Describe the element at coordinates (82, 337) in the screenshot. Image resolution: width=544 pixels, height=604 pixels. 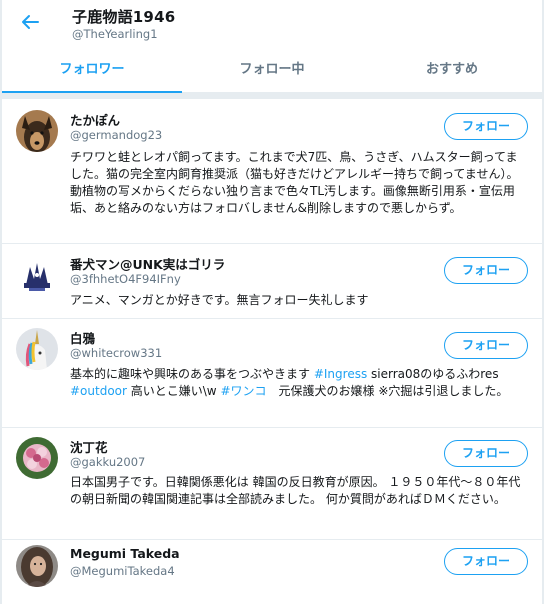
I see `user-name: 白鴉` at that location.